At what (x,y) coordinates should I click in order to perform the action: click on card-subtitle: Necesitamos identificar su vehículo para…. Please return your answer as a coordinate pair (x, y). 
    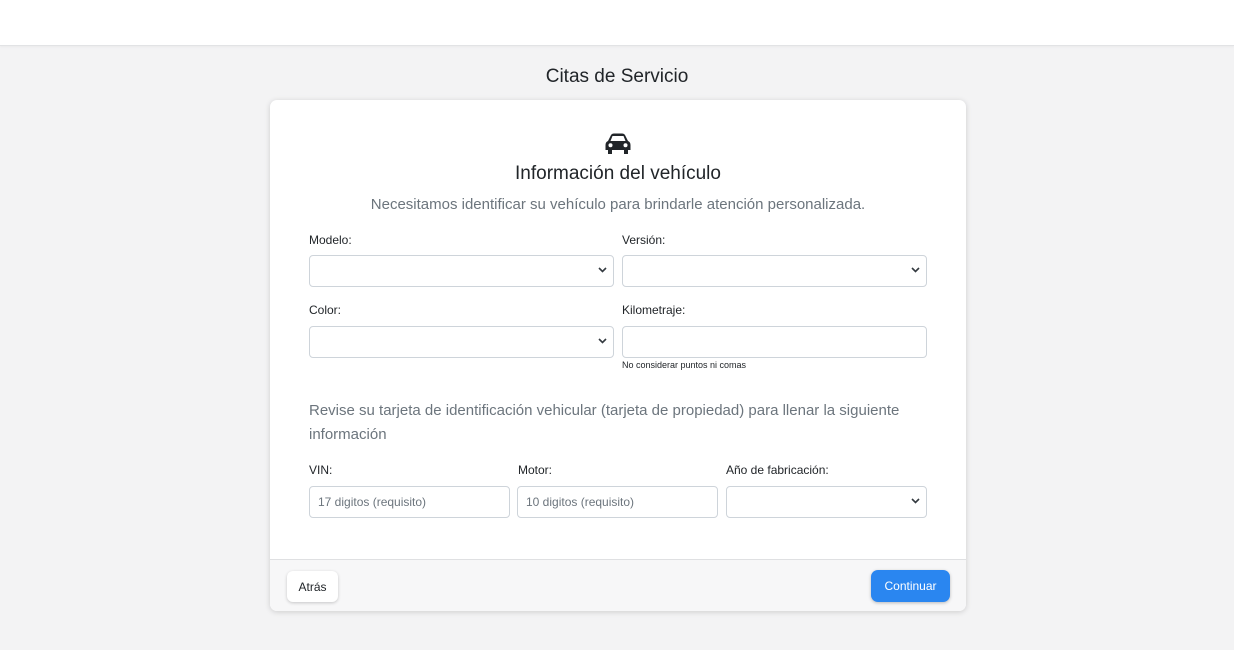
    Looking at the image, I should click on (618, 204).